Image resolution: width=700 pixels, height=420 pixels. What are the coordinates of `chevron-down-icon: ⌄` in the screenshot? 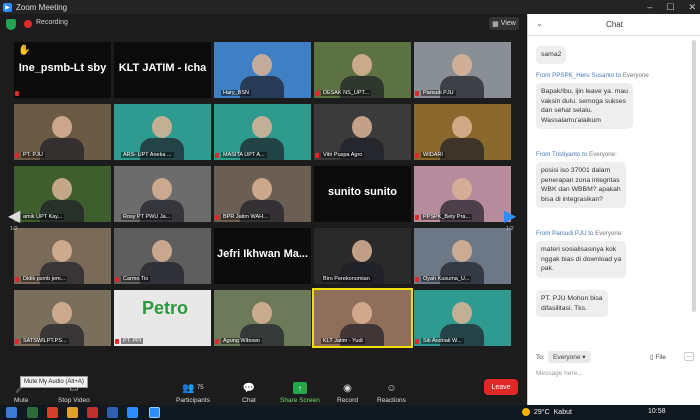 It's located at (539, 23).